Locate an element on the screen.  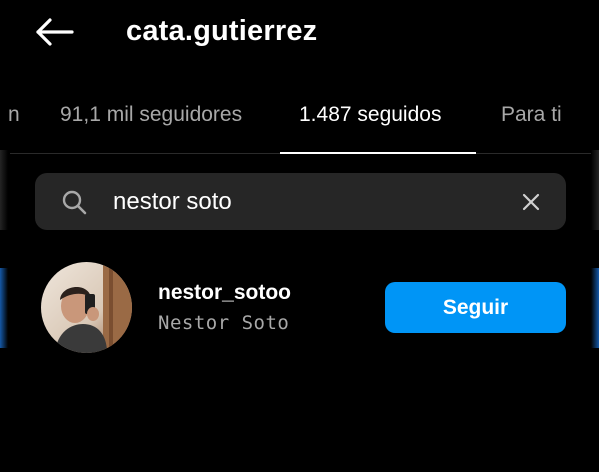
top-header: cata.gutierrez is located at coordinates (299, 32).